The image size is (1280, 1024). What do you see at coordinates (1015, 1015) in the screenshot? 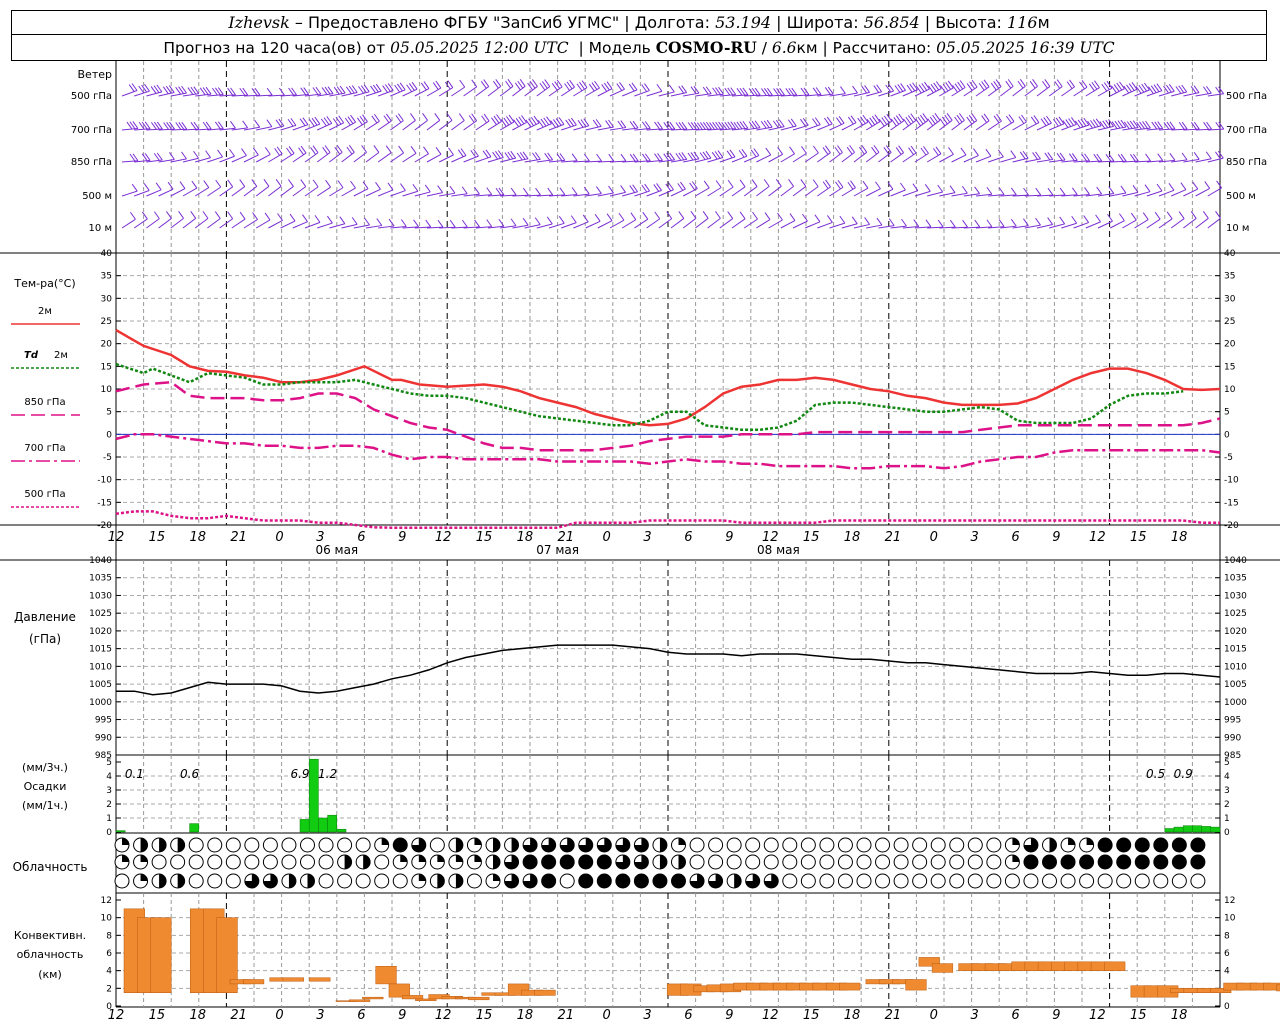
I see `time-label-bottom: 6` at bounding box center [1015, 1015].